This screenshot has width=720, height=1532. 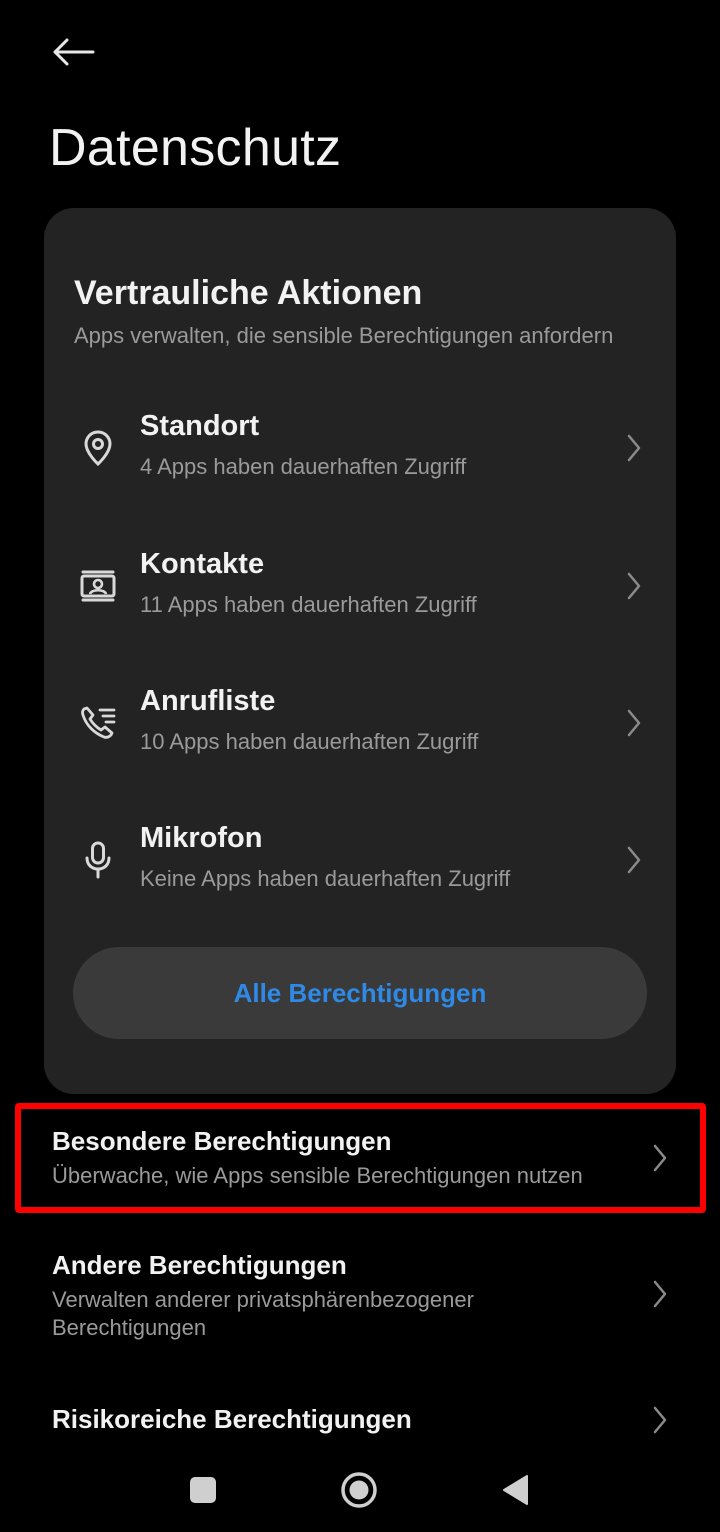 I want to click on location-pin-icon, so click(x=98, y=448).